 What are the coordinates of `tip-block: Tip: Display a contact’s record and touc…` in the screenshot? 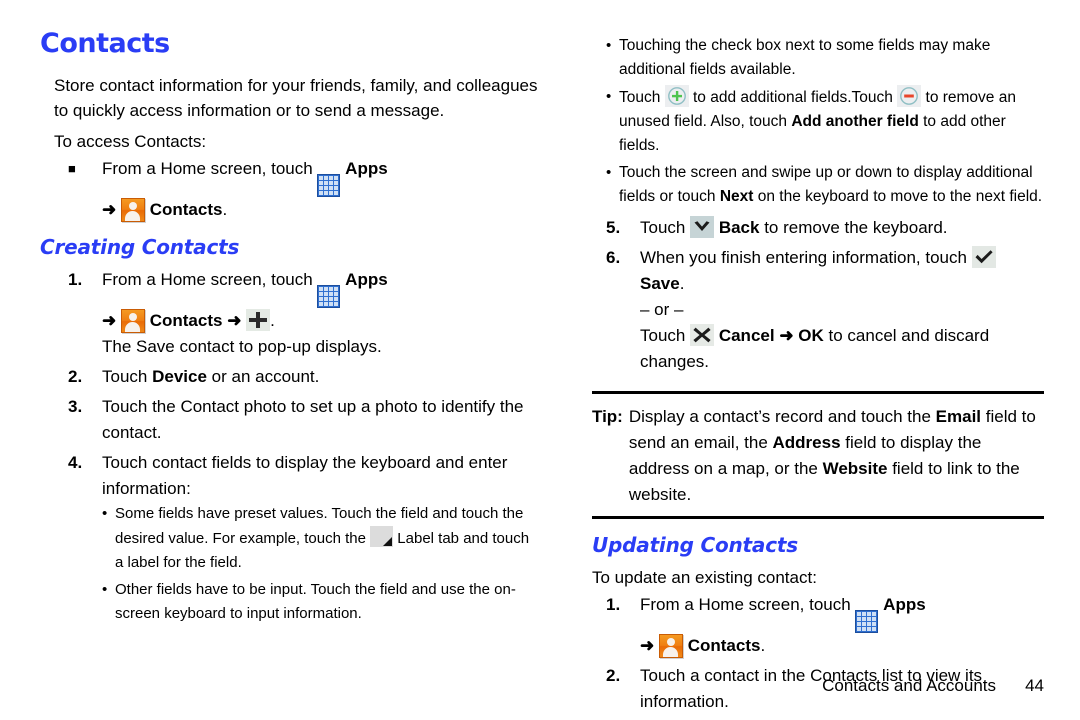 It's located at (818, 456).